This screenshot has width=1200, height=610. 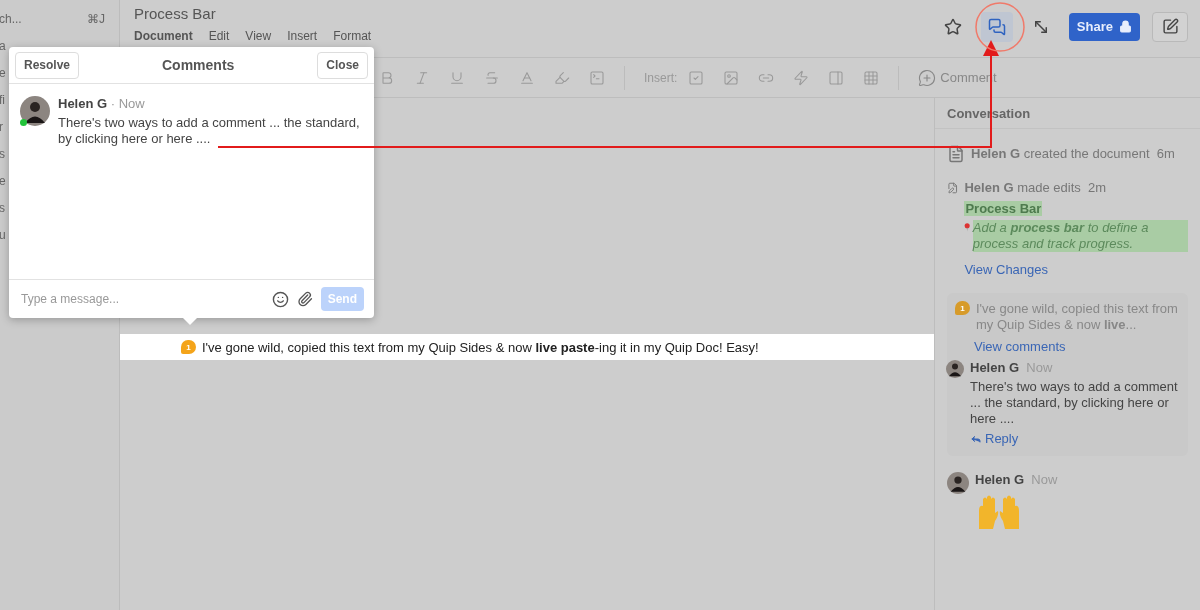 What do you see at coordinates (302, 36) in the screenshot?
I see `menu-item: Insert` at bounding box center [302, 36].